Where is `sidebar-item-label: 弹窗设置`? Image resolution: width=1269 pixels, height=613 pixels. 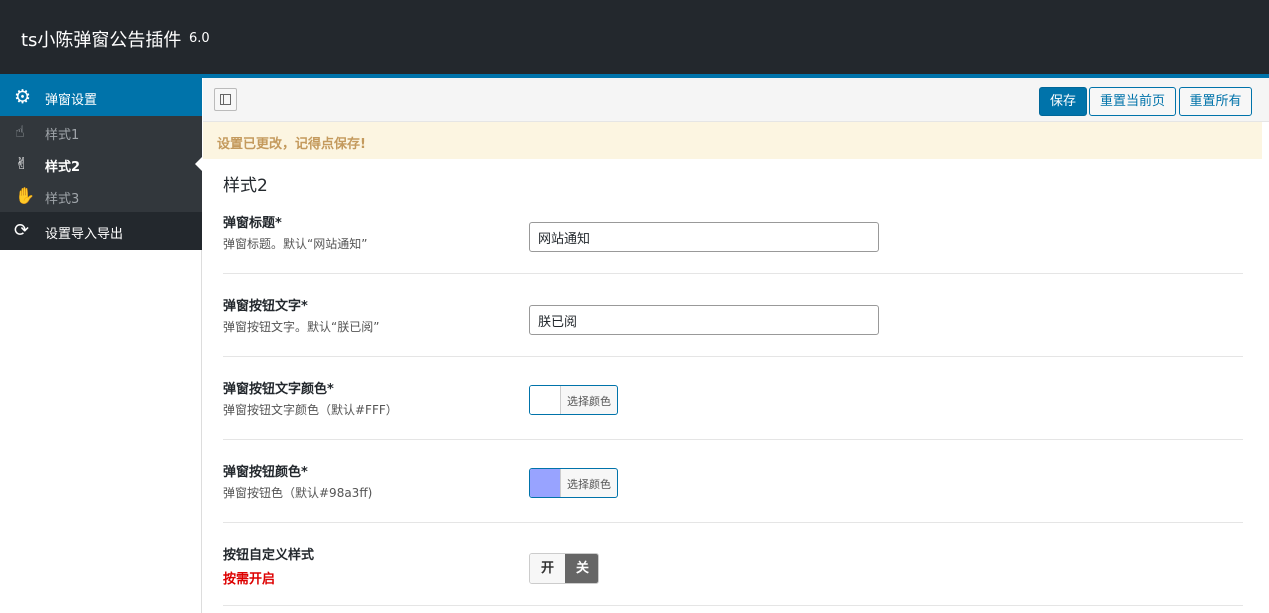 sidebar-item-label: 弹窗设置 is located at coordinates (71, 100).